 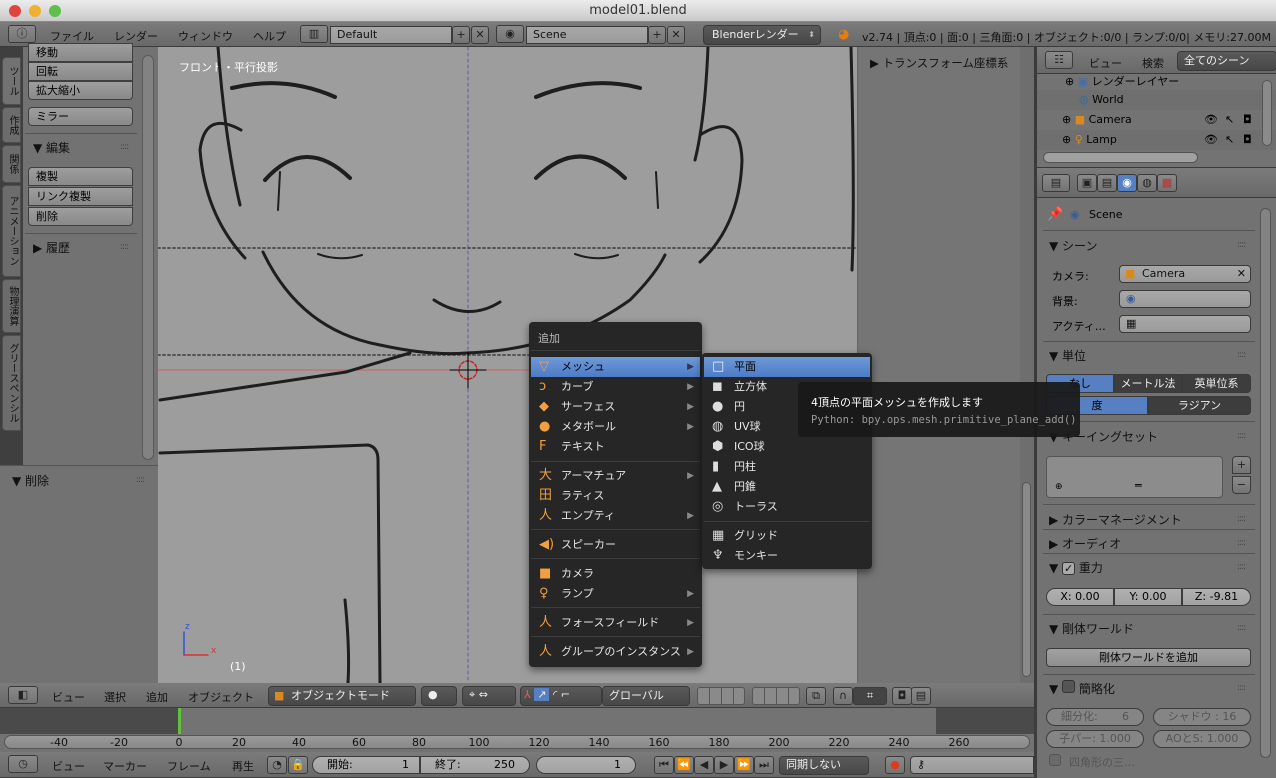 I want to click on menu-item-curve: ↄ カーブ ▶, so click(x=615, y=387).